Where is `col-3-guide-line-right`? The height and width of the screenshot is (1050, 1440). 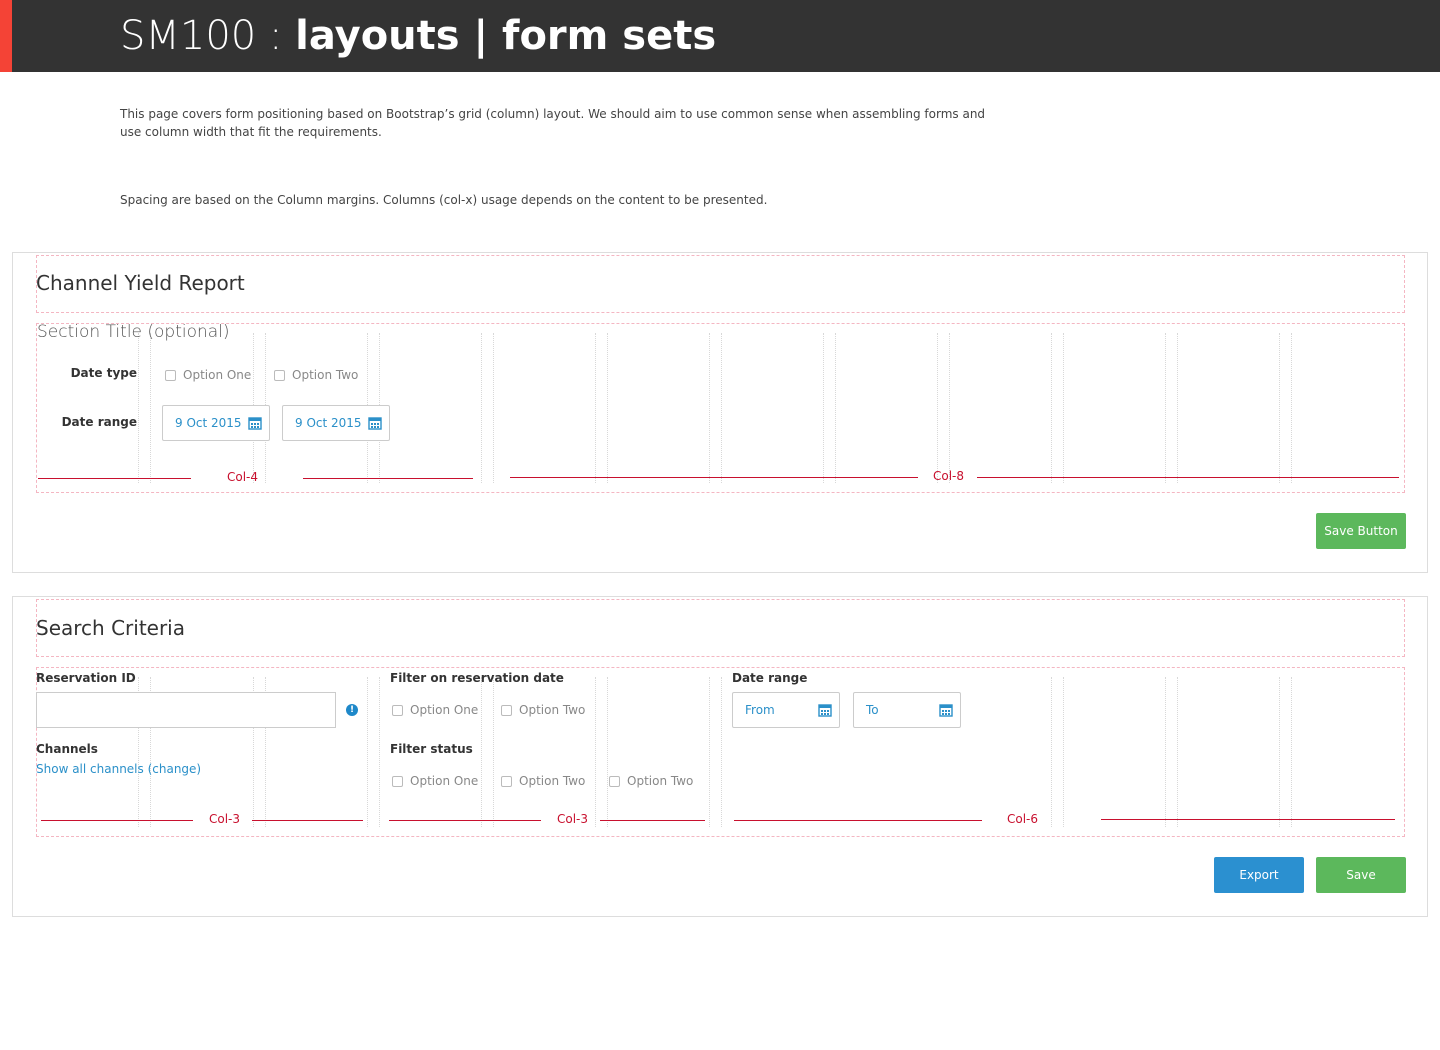
col-3-guide-line-right is located at coordinates (307, 820).